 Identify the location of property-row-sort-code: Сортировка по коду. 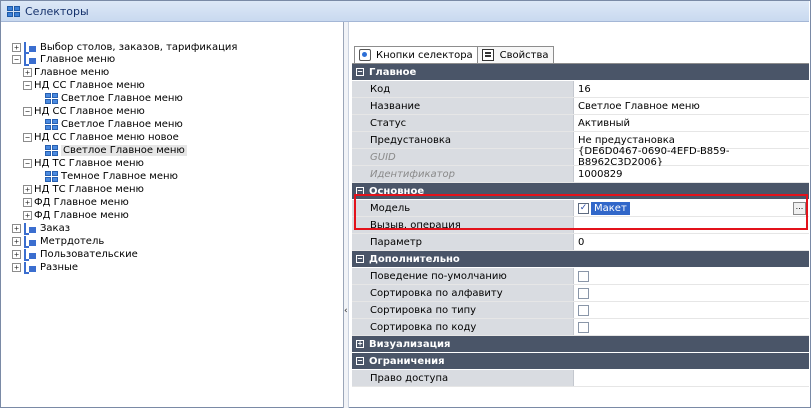
(580, 327).